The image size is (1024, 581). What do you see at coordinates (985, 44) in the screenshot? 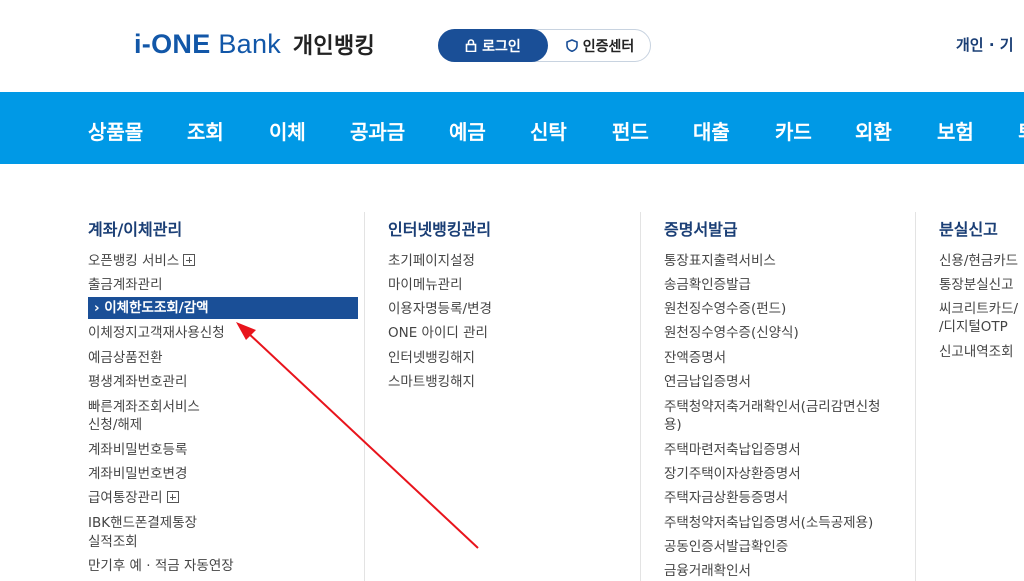
I see `top-links: 개인 · 기` at bounding box center [985, 44].